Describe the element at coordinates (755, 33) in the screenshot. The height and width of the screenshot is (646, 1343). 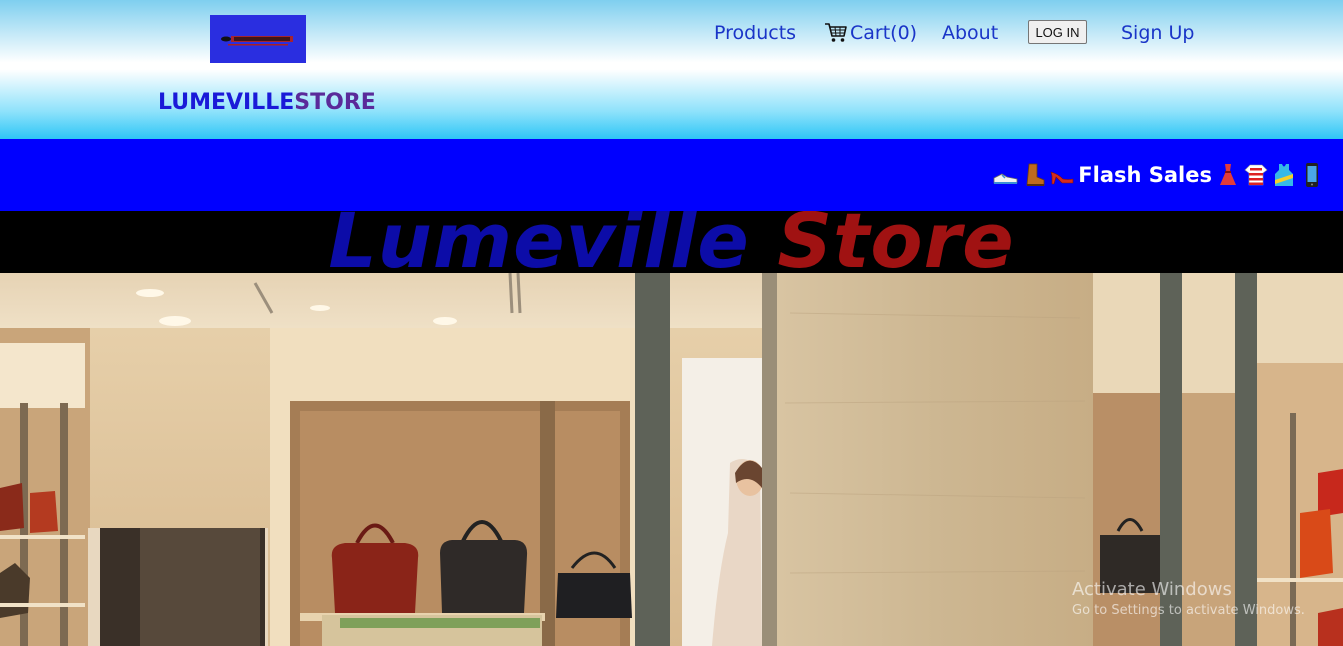
I see `nav-products-link: Products` at that location.